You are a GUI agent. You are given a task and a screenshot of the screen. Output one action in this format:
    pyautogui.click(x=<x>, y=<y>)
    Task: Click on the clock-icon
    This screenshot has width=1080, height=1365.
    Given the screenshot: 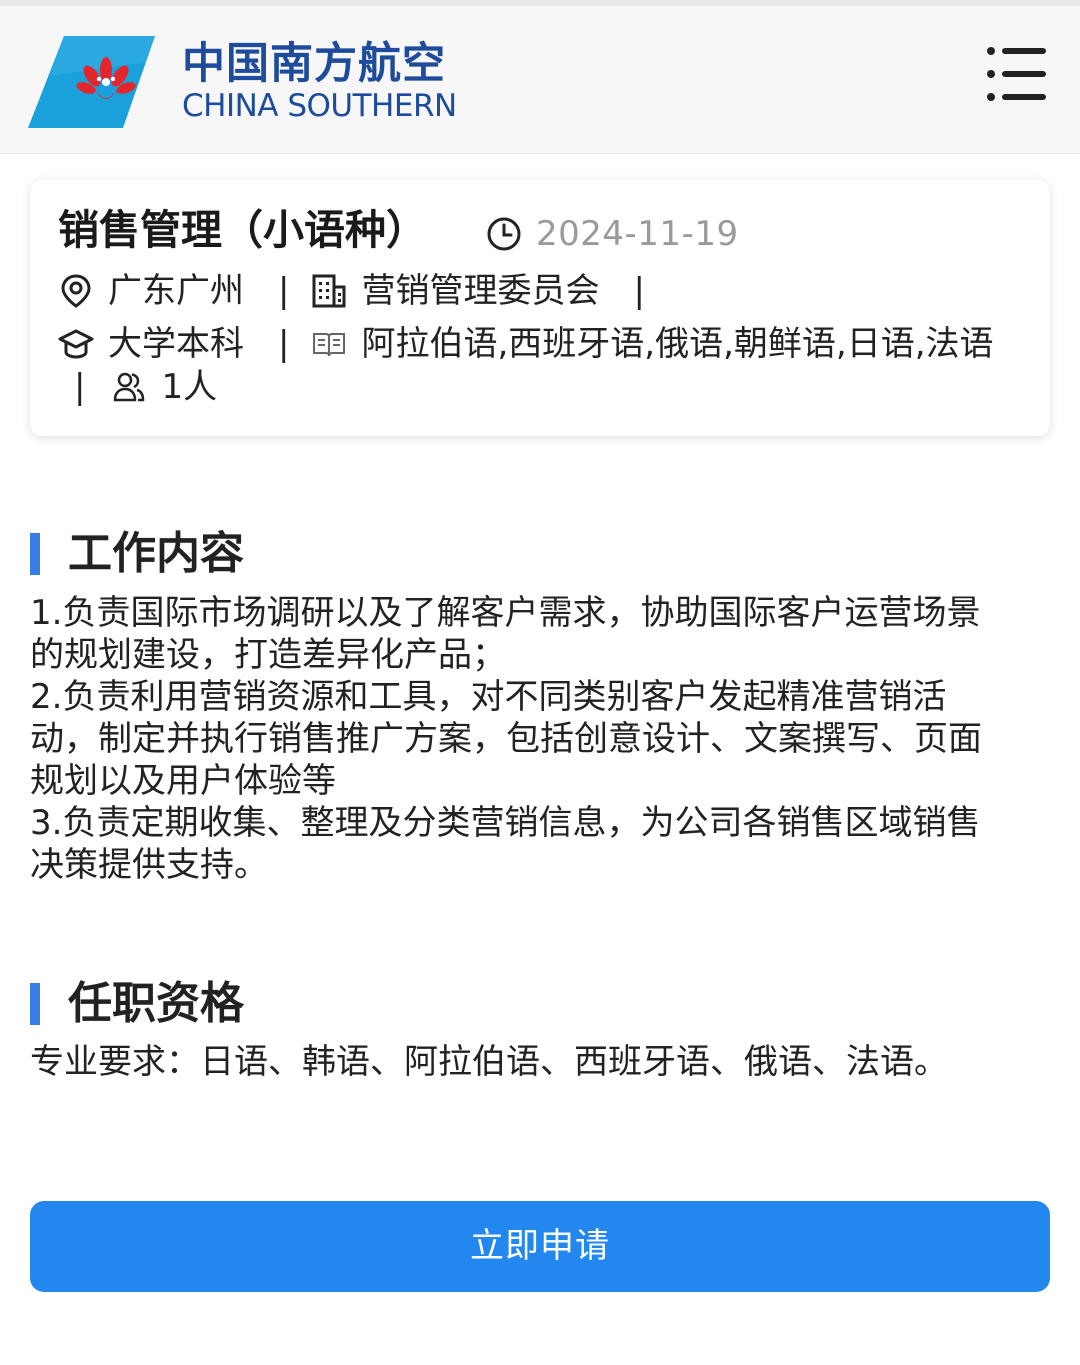 What is the action you would take?
    pyautogui.click(x=504, y=234)
    